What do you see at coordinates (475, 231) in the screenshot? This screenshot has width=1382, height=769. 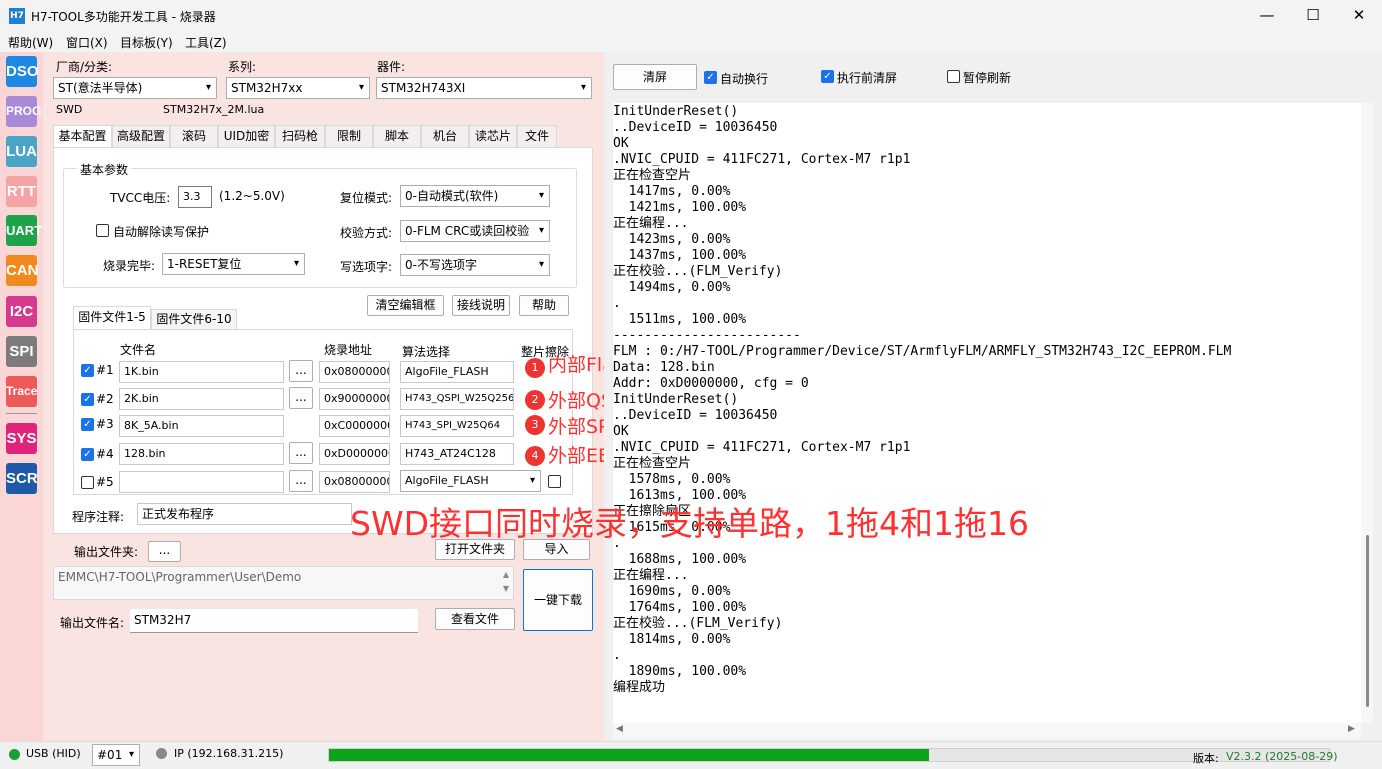 I see `verify-mode-select: 0-FLM CRC或读回校验 ▾` at bounding box center [475, 231].